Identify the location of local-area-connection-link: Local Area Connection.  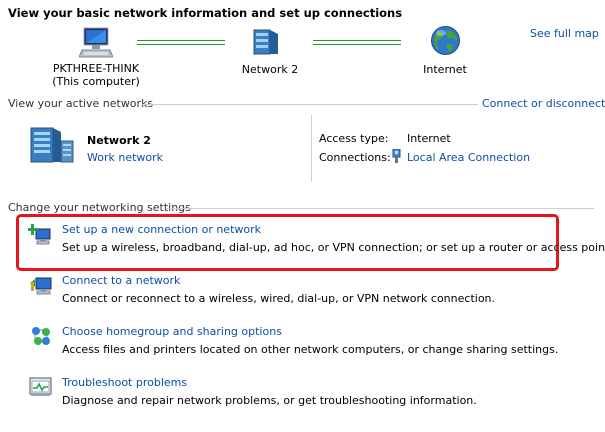
(468, 157).